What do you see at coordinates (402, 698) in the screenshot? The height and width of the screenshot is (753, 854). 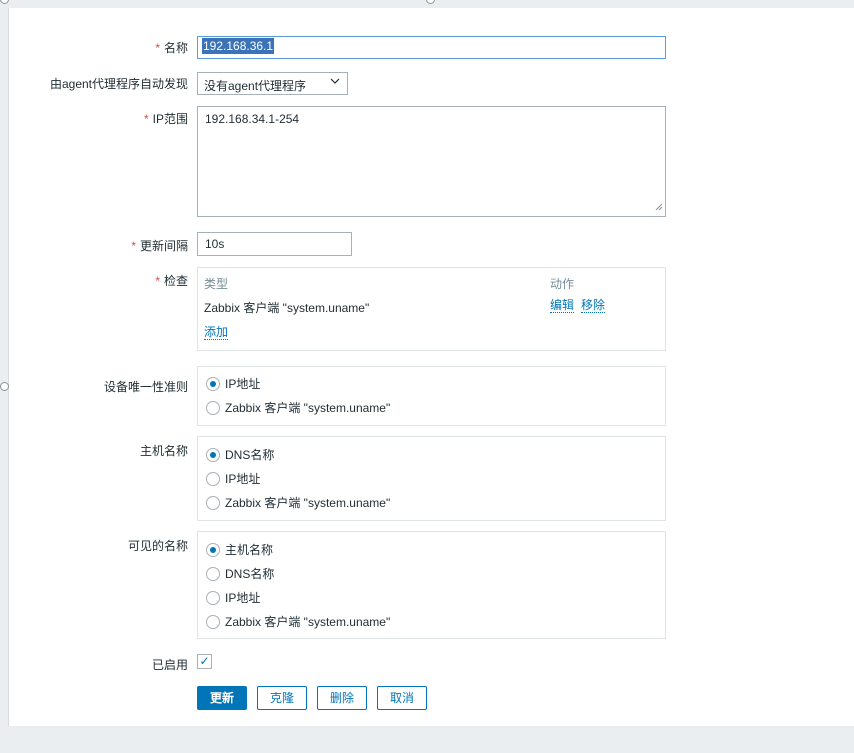 I see `cancel-button: 取消` at bounding box center [402, 698].